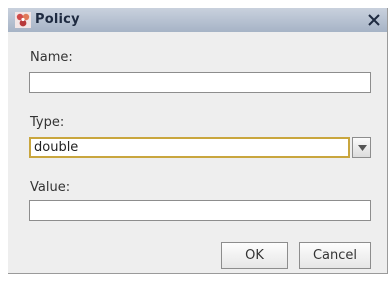 The height and width of the screenshot is (284, 389). What do you see at coordinates (50, 187) in the screenshot?
I see `value-label: Value:` at bounding box center [50, 187].